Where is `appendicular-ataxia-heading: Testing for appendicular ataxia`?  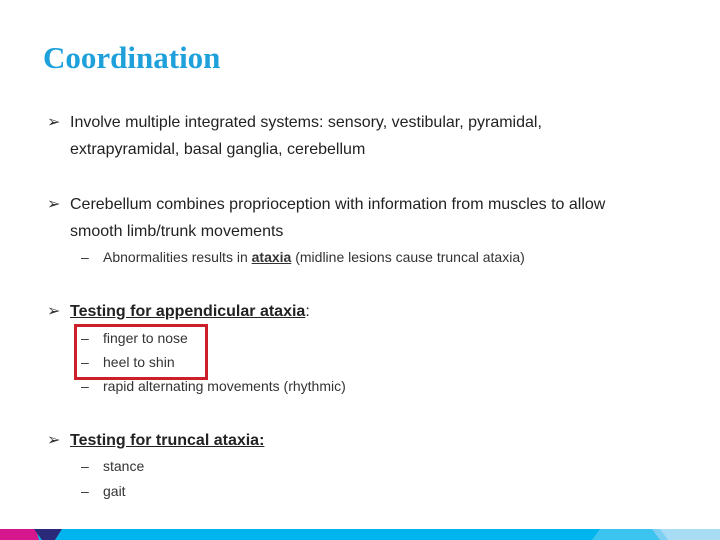
appendicular-ataxia-heading: Testing for appendicular ataxia is located at coordinates (188, 311).